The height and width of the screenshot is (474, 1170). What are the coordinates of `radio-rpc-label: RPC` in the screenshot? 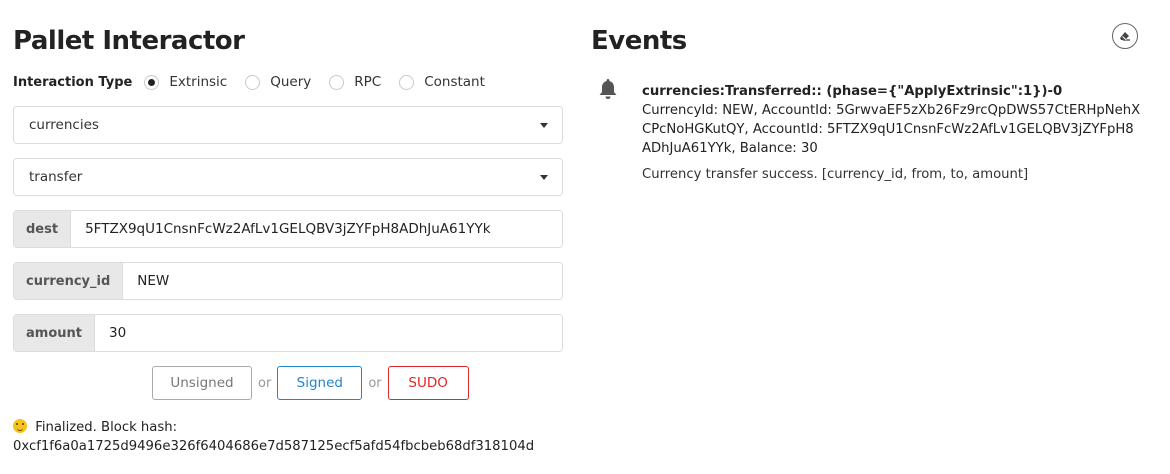 It's located at (368, 82).